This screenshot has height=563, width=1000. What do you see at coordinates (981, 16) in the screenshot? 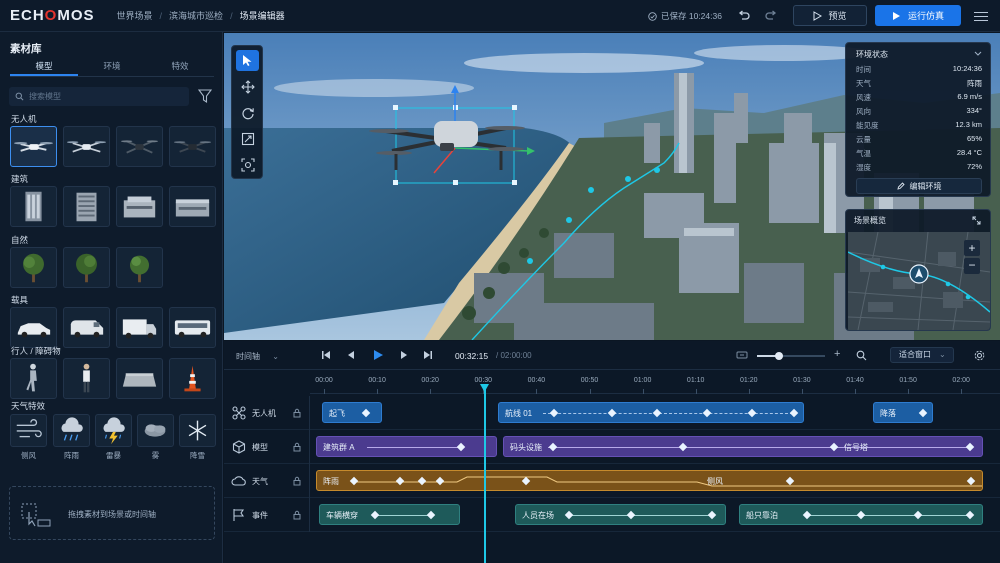
I see `menu-icon` at bounding box center [981, 16].